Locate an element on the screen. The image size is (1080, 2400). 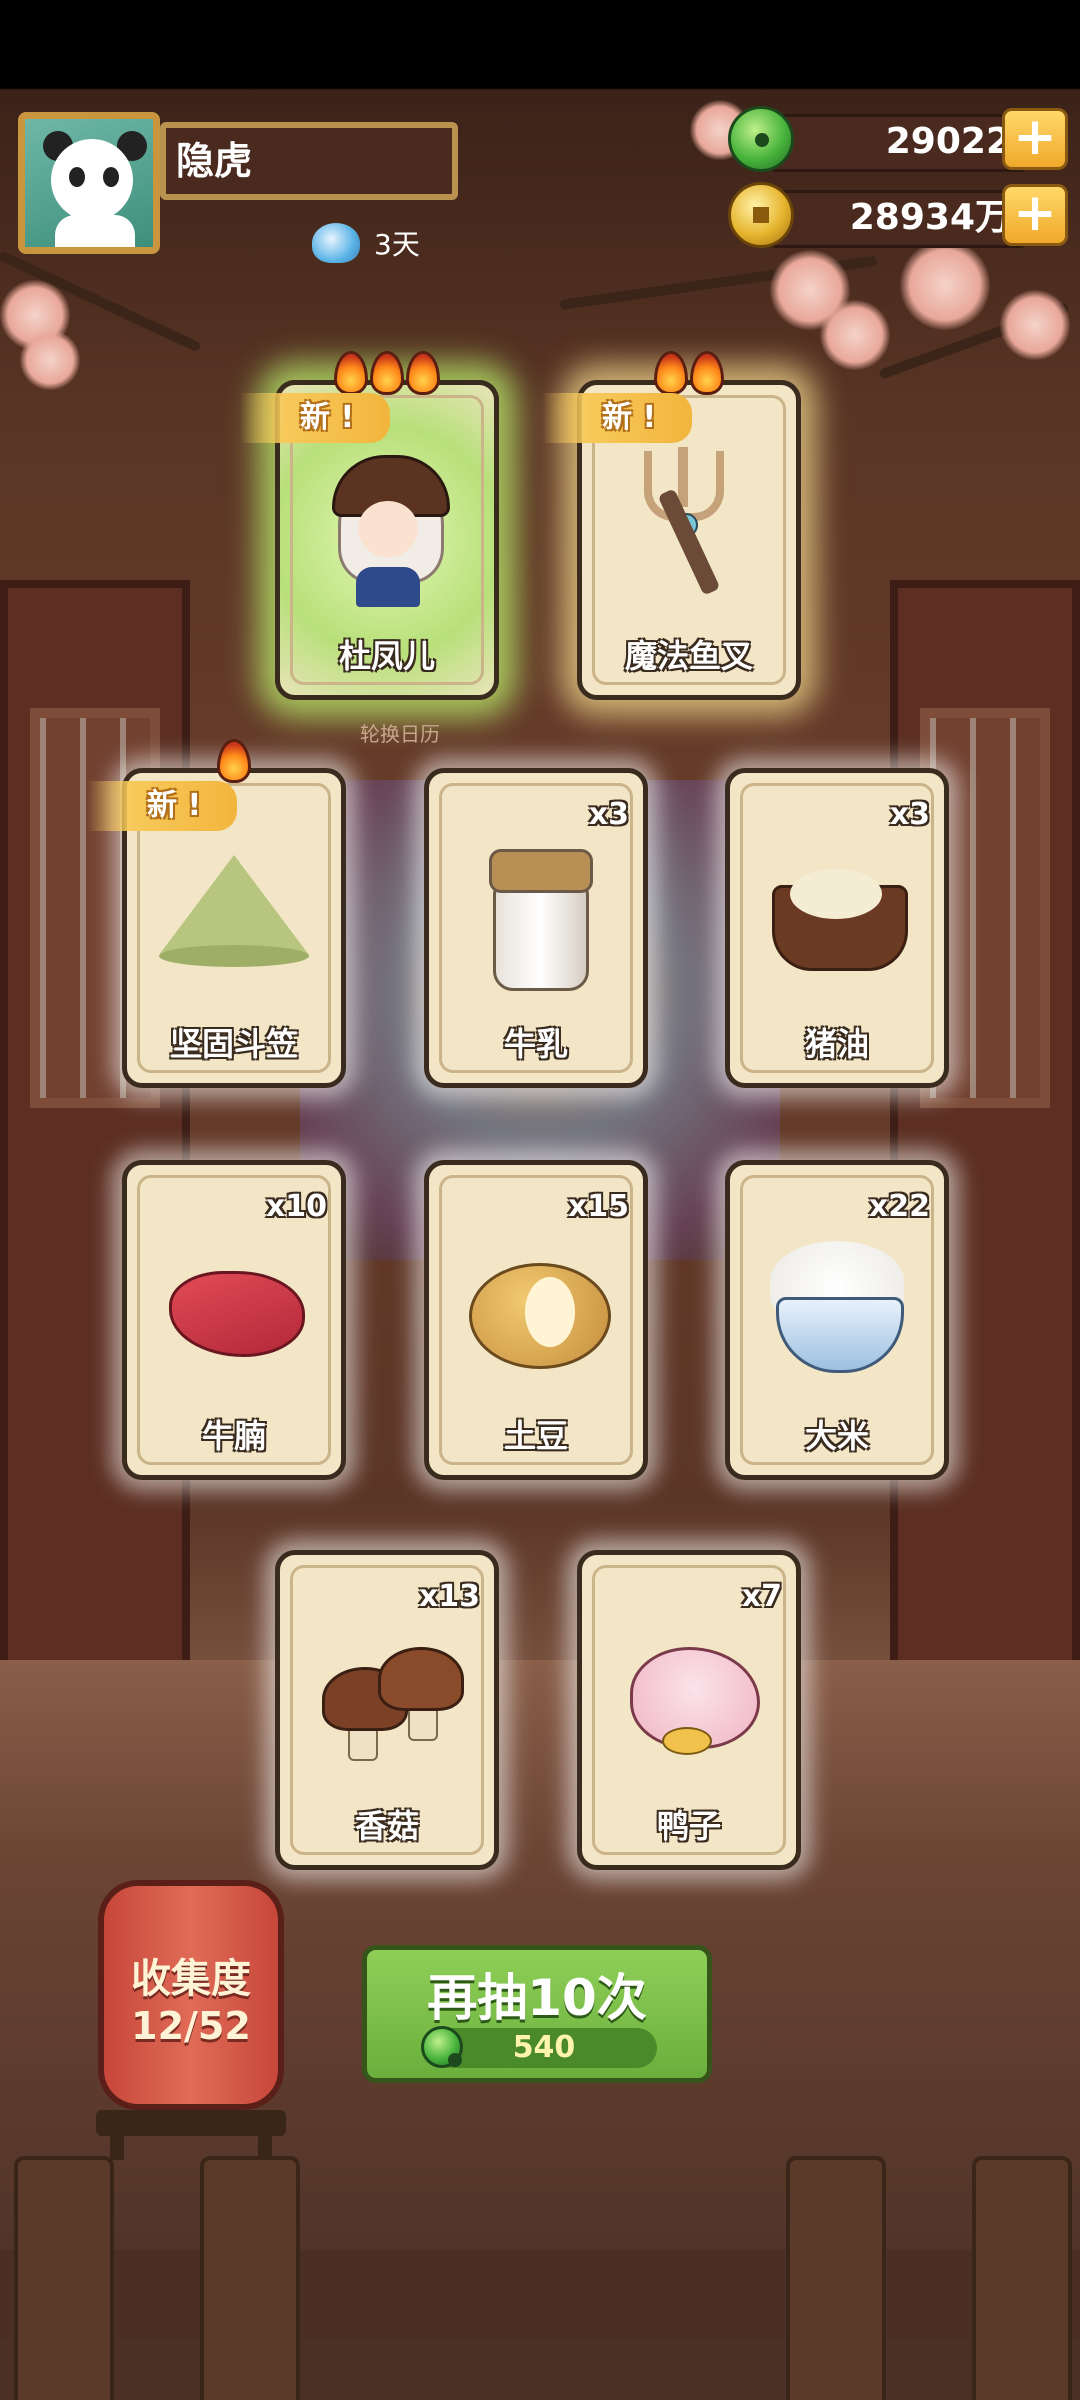
days-counter: 3天 is located at coordinates (366, 243).